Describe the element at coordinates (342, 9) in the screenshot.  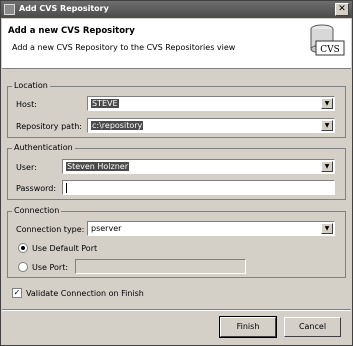
I see `close-button: ✕` at that location.